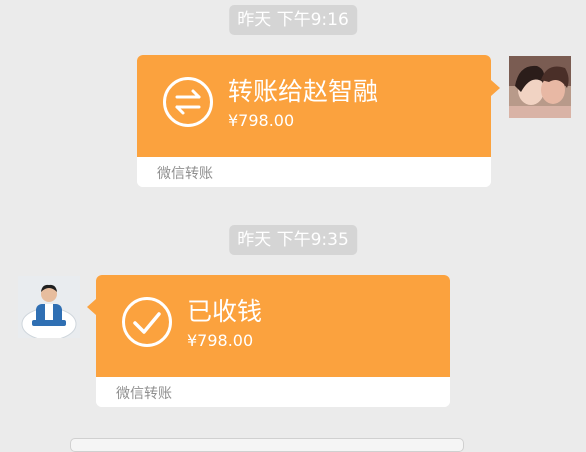 The height and width of the screenshot is (452, 586). I want to click on transfer-arrows-icon, so click(188, 102).